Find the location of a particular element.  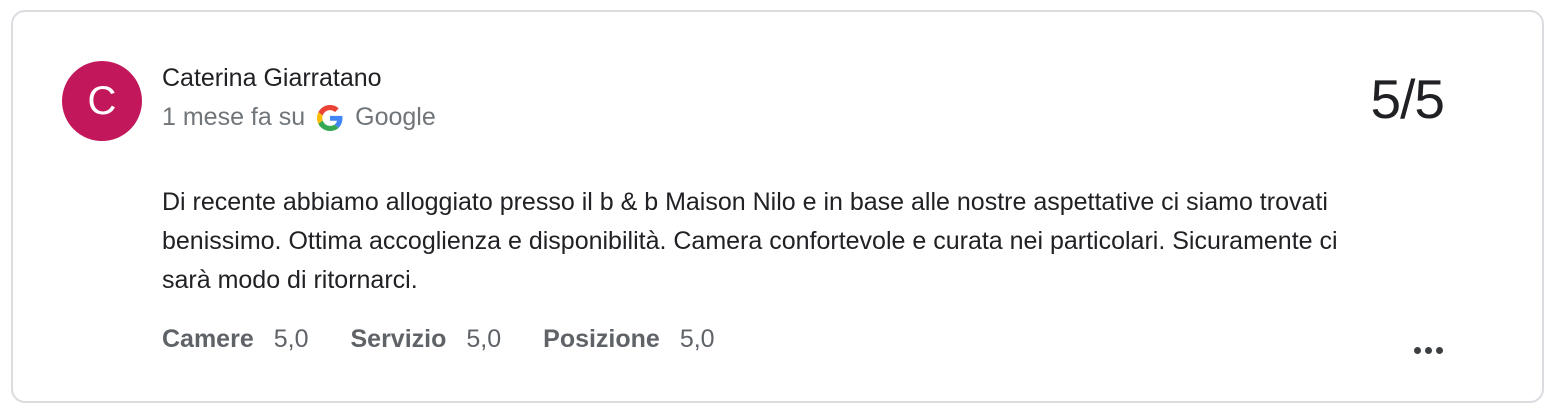

source-name: Google is located at coordinates (395, 117).